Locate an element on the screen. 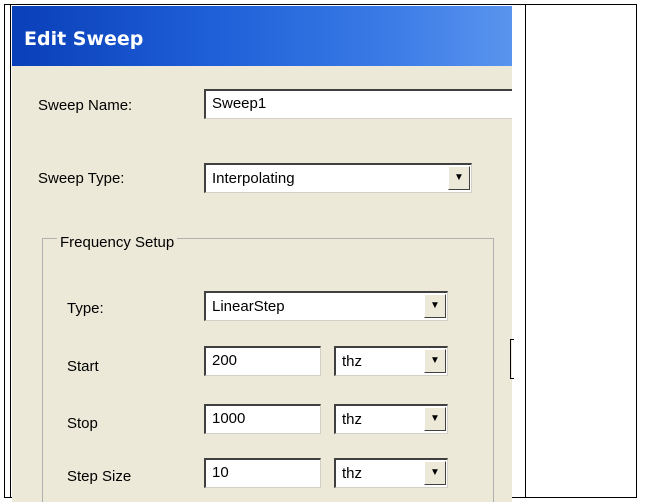 This screenshot has width=645, height=502. stop-input: 1000 is located at coordinates (262, 419).